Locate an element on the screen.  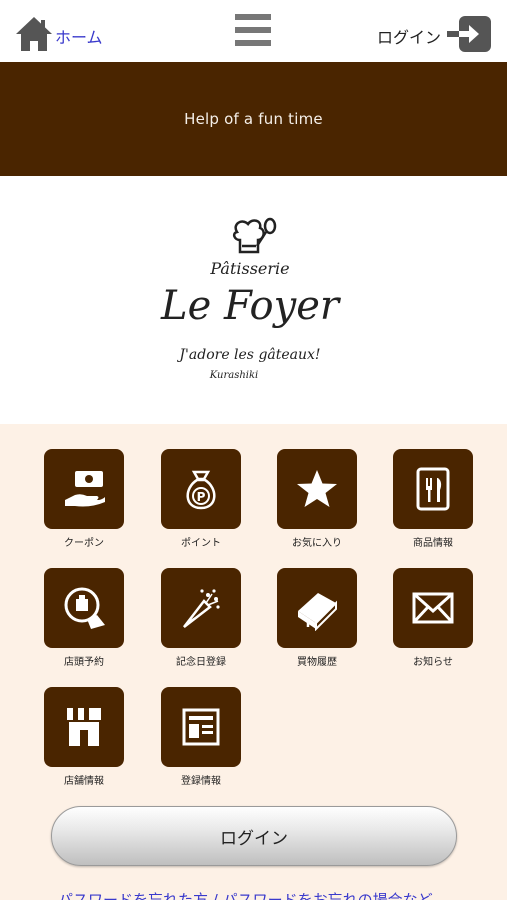
point-bag-icon: P is located at coordinates (201, 490).